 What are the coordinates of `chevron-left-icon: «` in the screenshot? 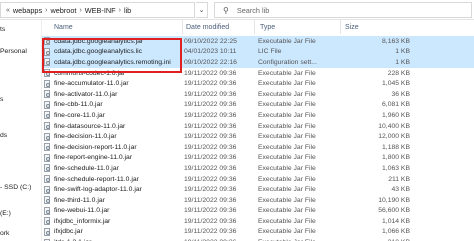 It's located at (8, 10).